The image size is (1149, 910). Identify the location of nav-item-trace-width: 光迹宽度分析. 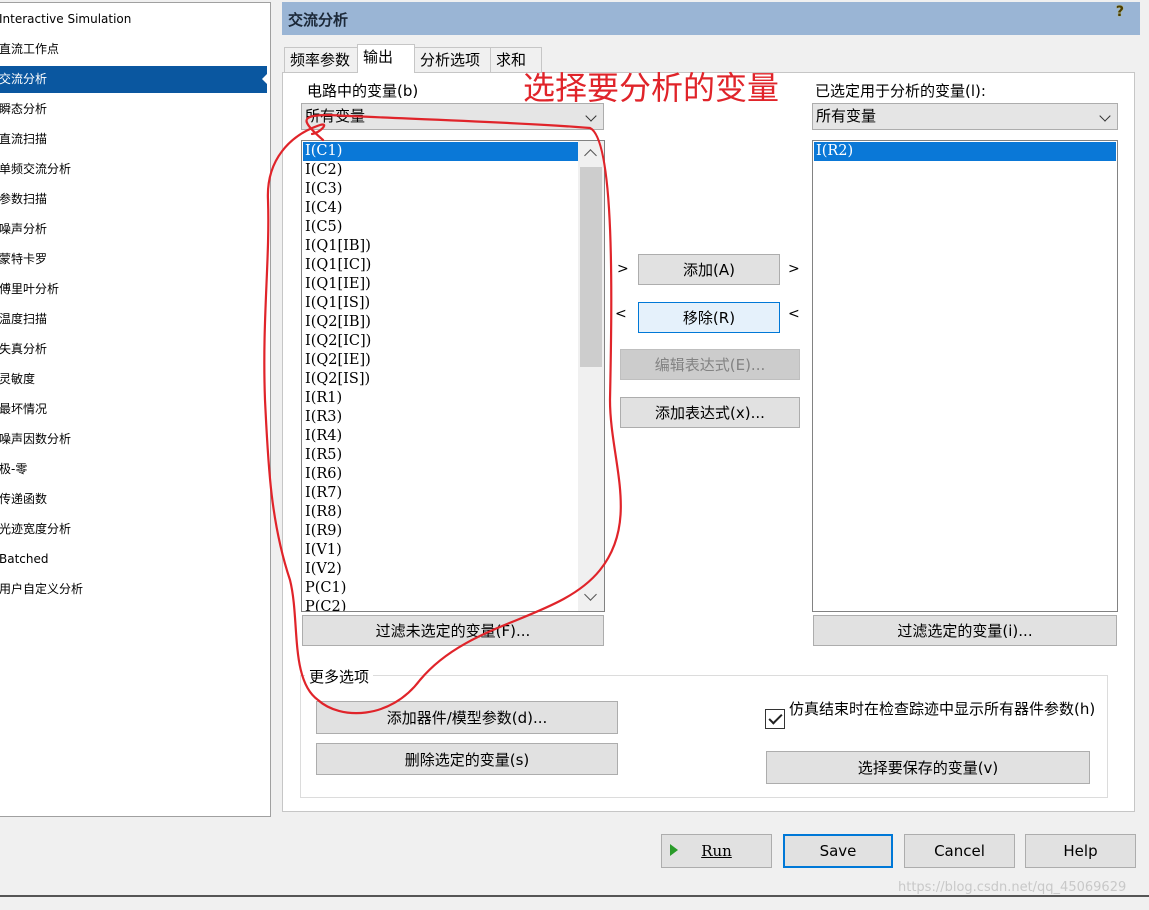
(133, 529).